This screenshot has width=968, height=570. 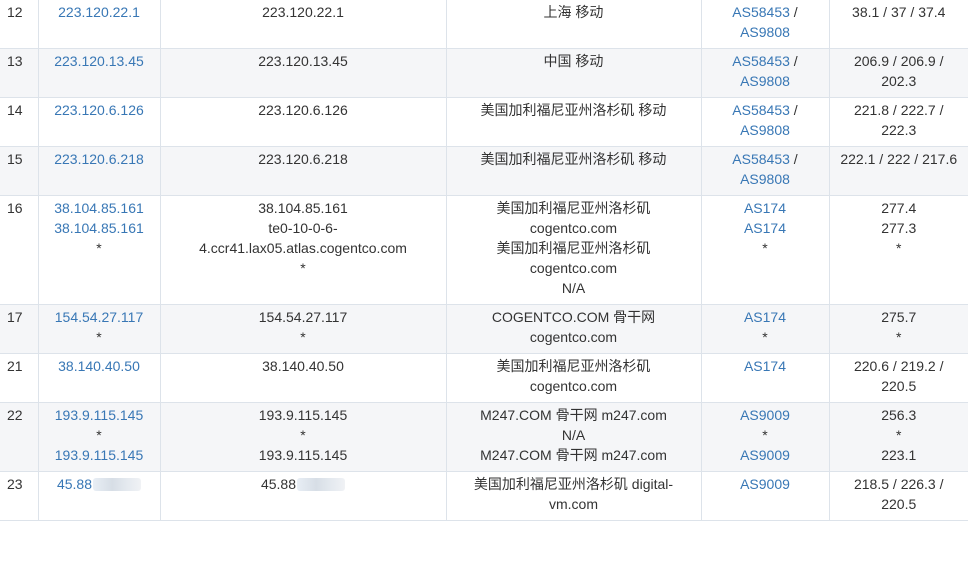 I want to click on hop-number: 16, so click(x=19, y=250).